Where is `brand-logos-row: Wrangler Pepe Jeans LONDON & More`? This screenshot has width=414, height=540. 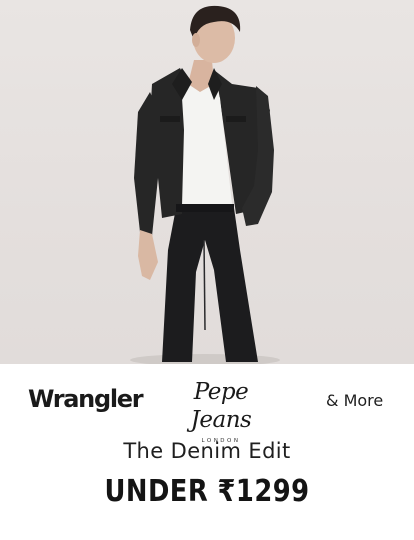 brand-logos-row: Wrangler Pepe Jeans LONDON & More is located at coordinates (207, 404).